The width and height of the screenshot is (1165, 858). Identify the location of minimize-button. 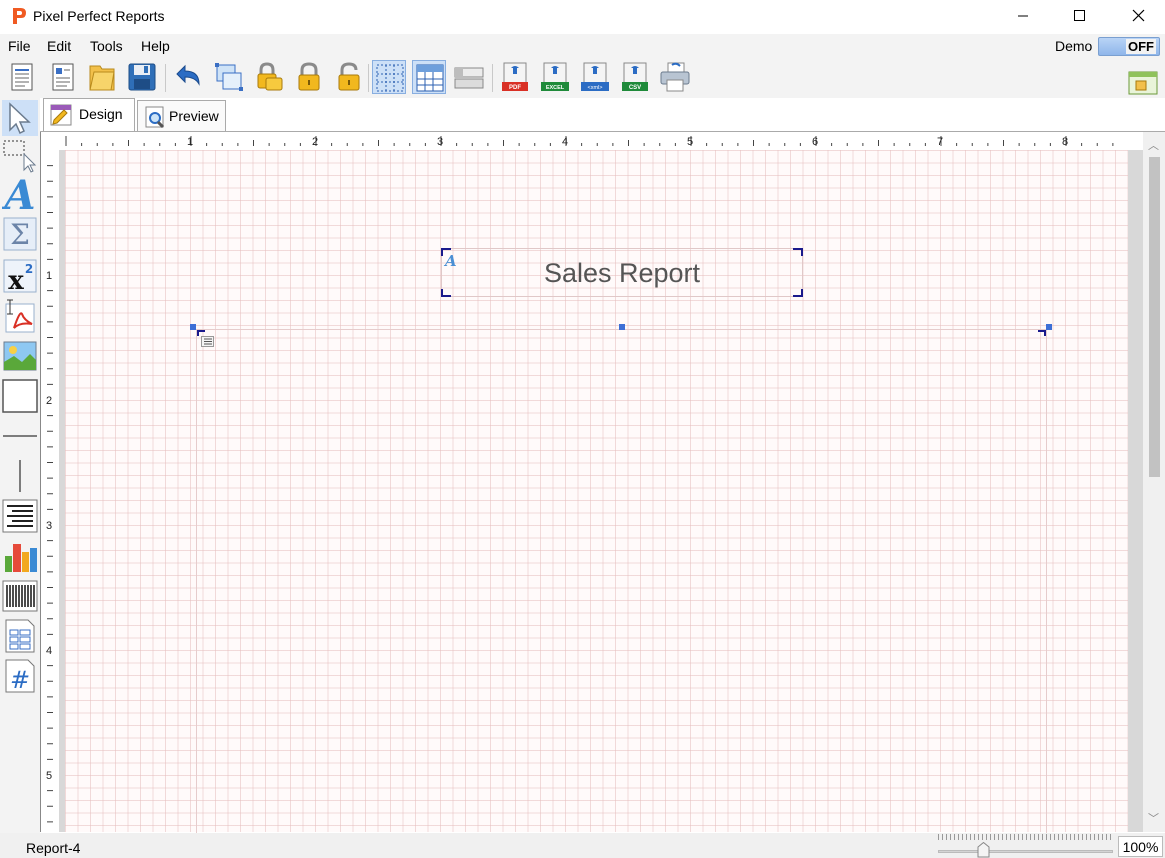
(1023, 16).